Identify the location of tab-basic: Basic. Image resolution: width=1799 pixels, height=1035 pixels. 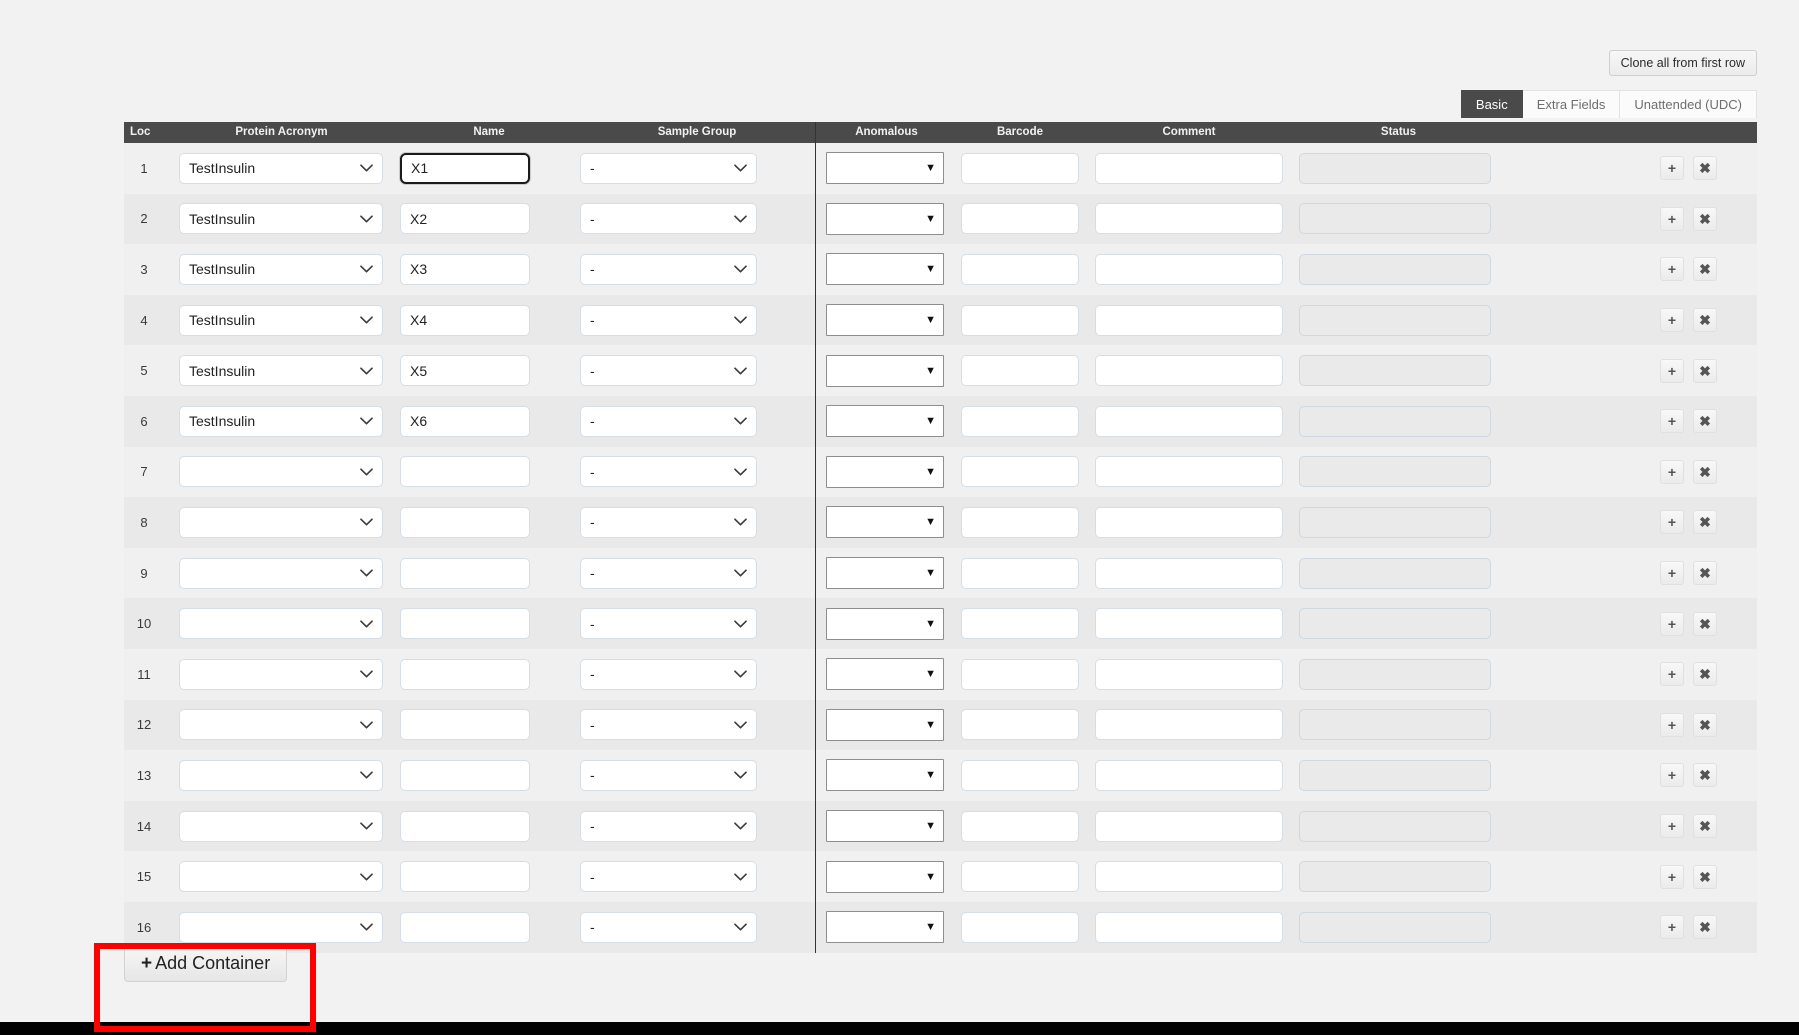
(1491, 104).